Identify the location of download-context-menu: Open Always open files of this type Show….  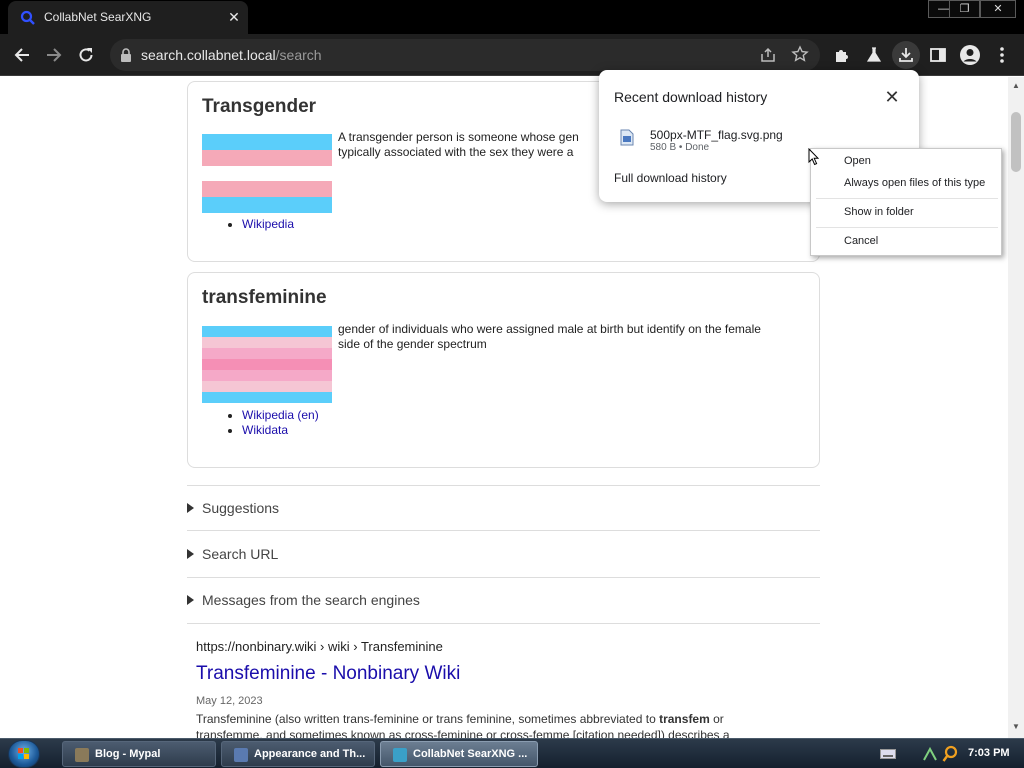
(906, 202).